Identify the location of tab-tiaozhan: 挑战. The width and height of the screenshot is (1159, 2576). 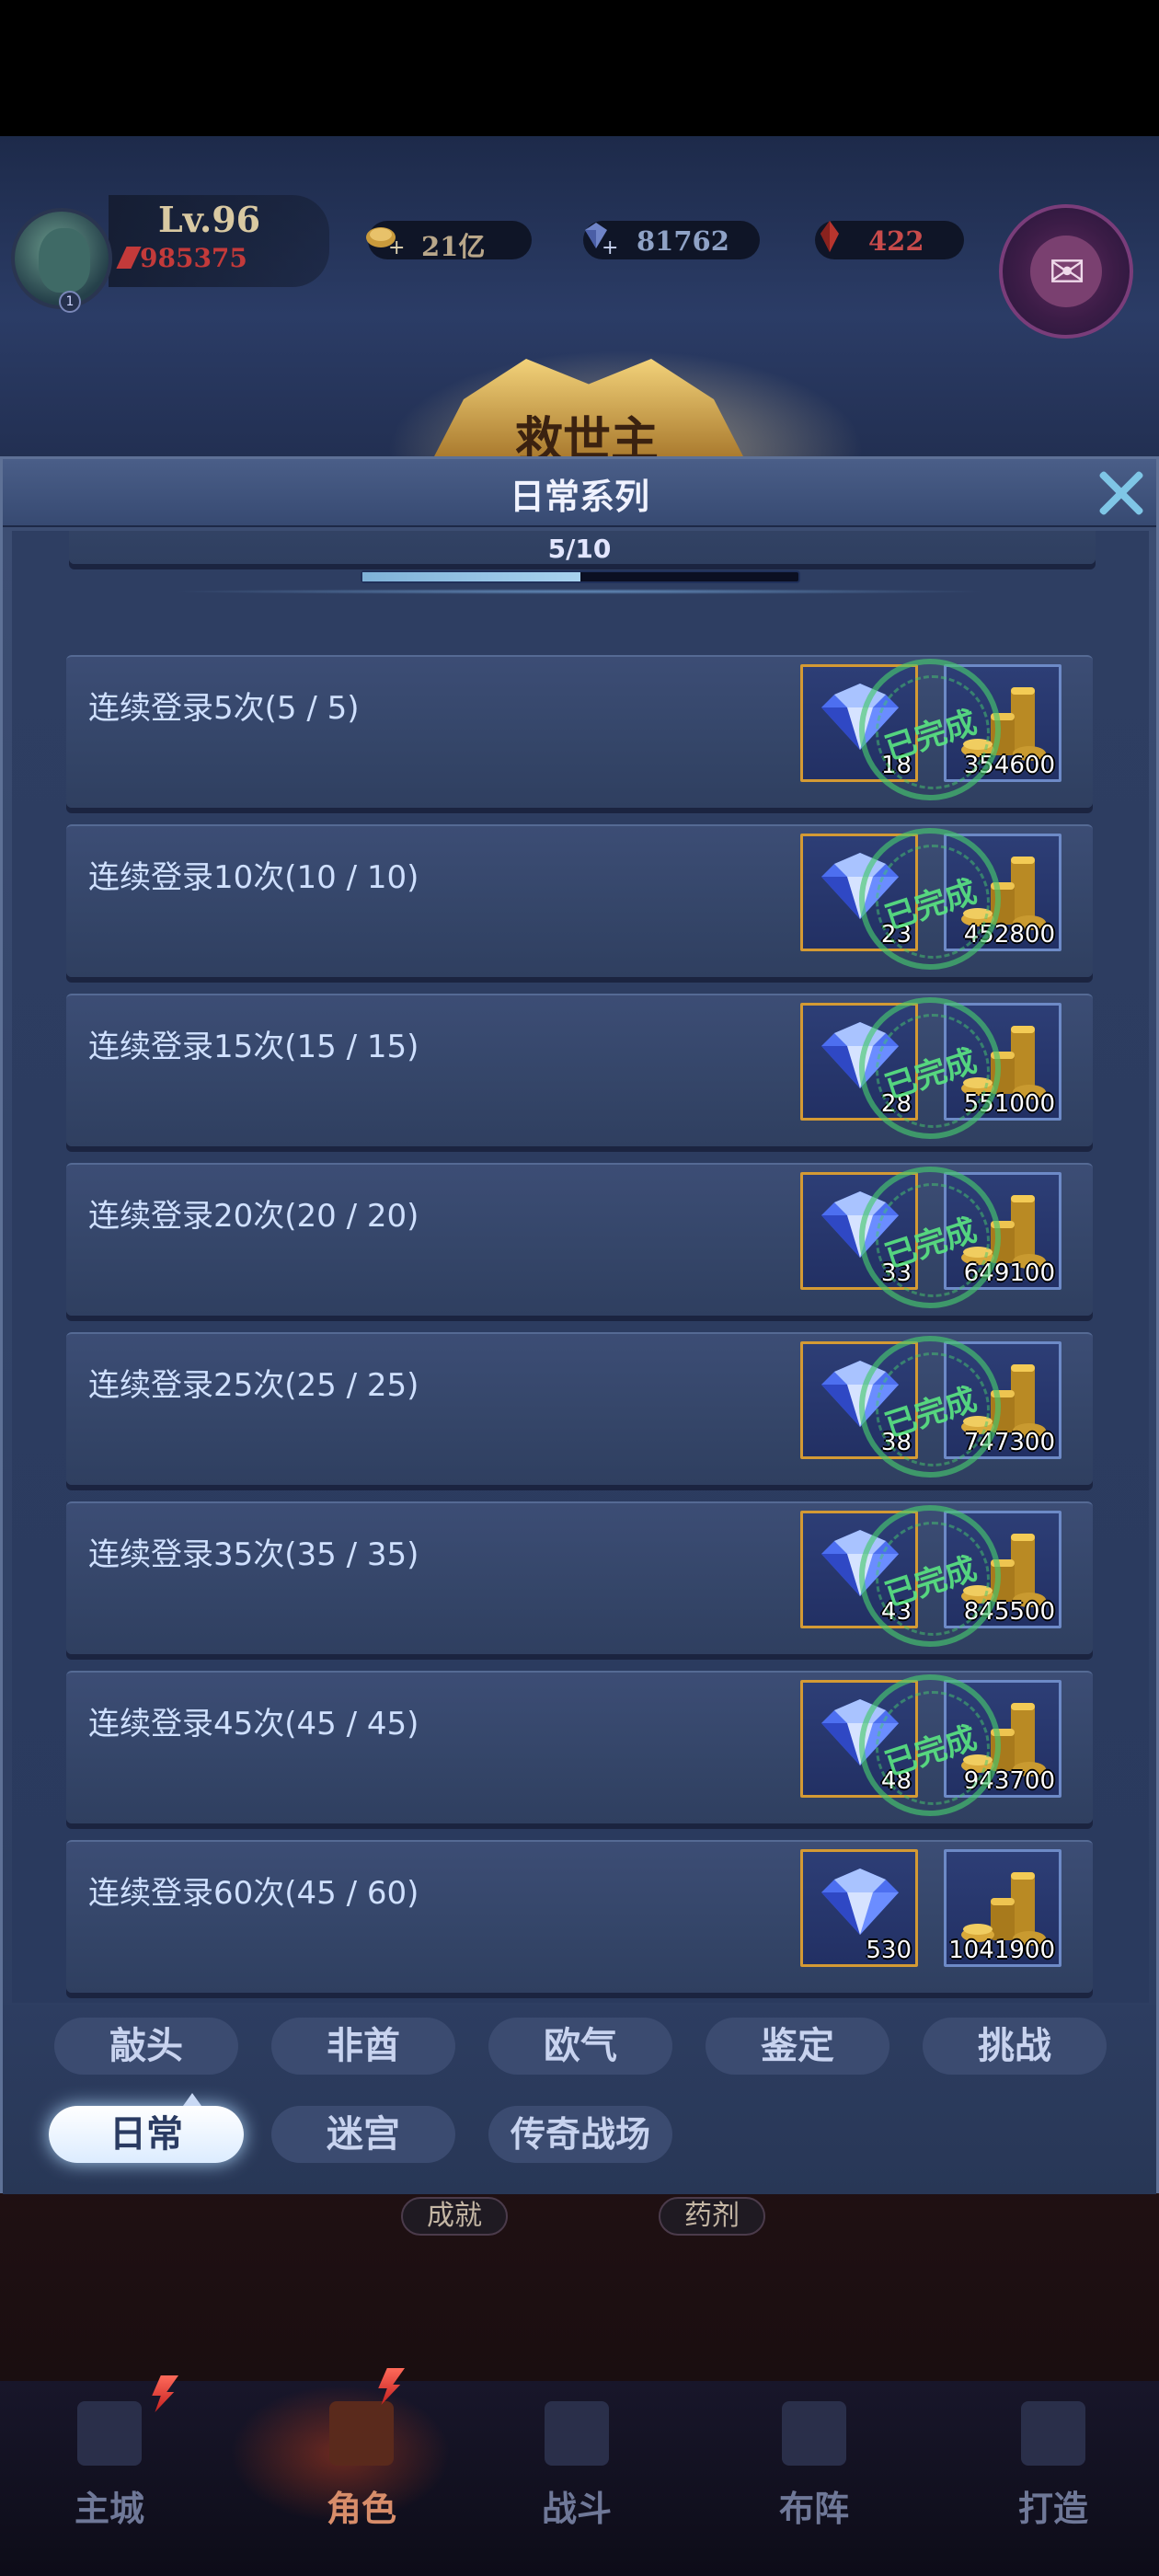
(1015, 2047).